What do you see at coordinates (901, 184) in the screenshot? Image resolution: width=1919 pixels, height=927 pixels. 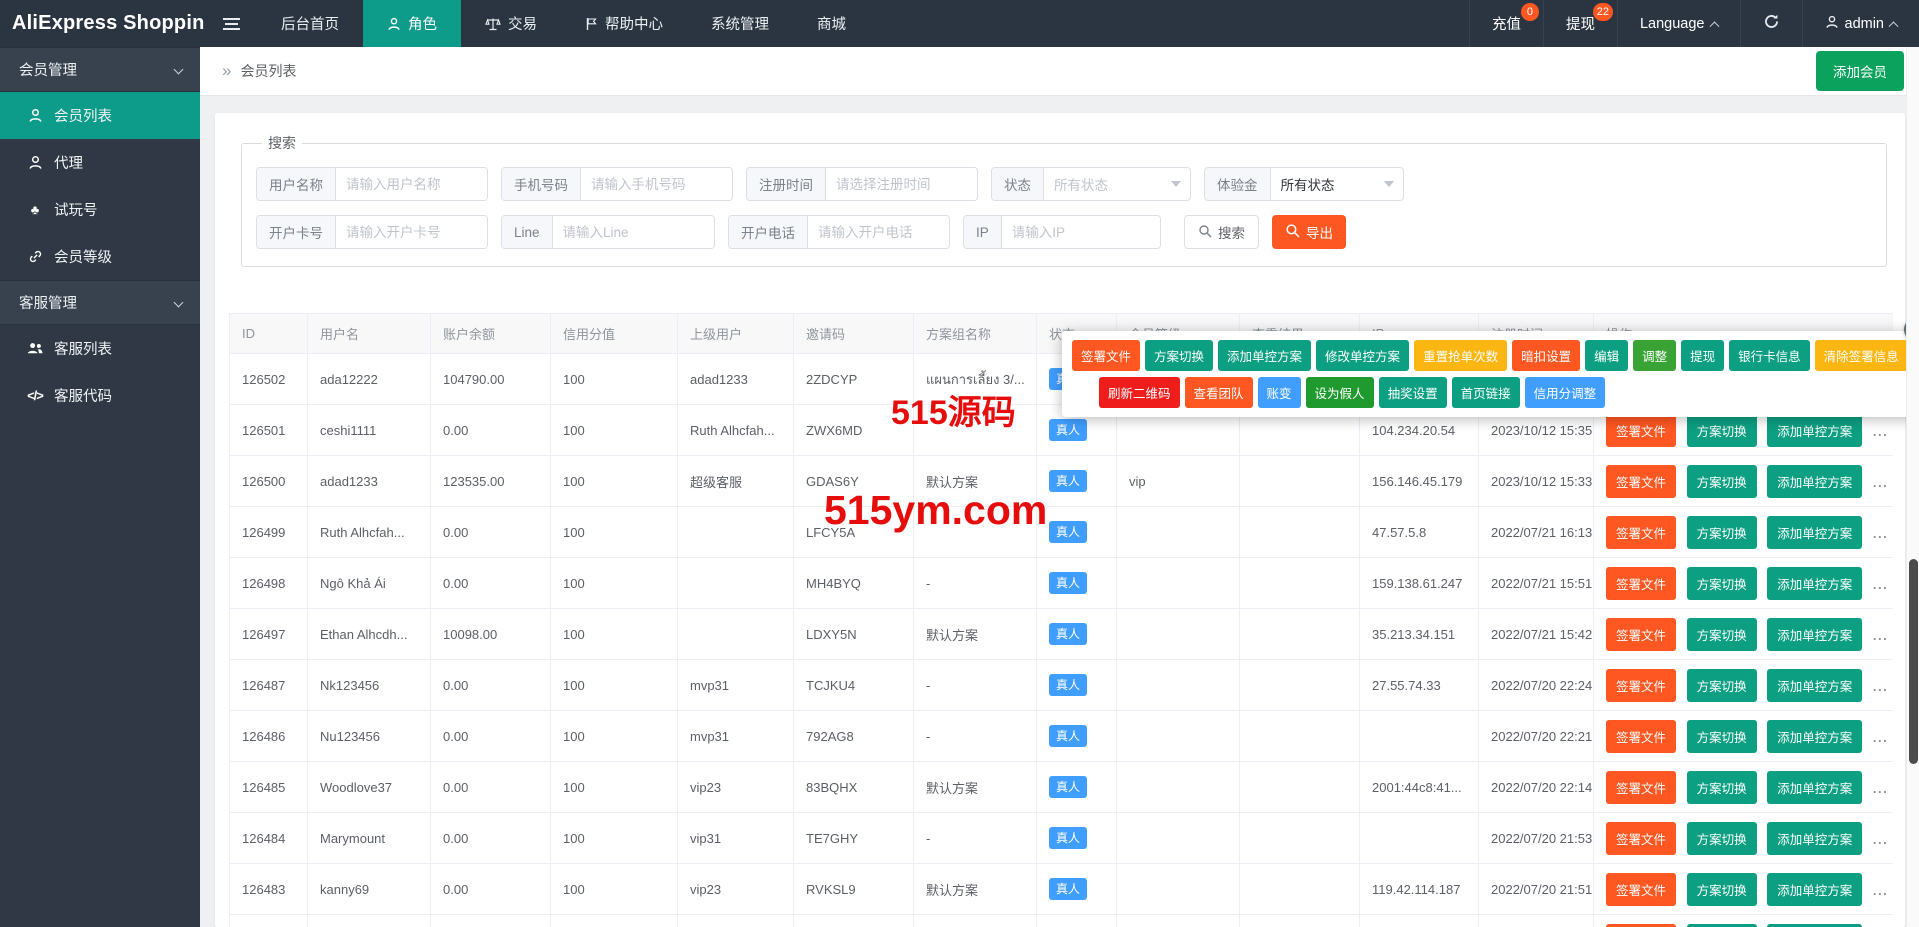 I see `register-time-input` at bounding box center [901, 184].